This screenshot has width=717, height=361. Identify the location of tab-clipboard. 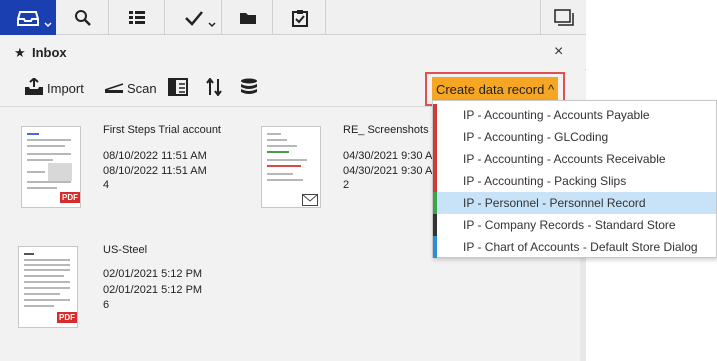
(300, 17).